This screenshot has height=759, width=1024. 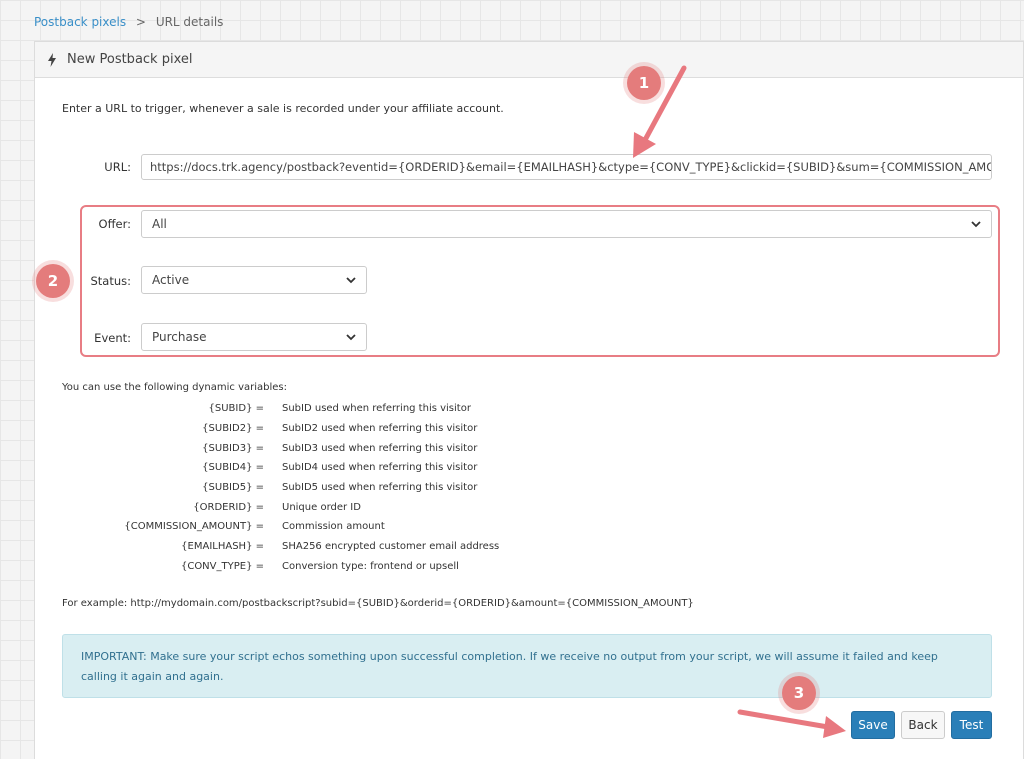 What do you see at coordinates (873, 725) in the screenshot?
I see `save-button: Save` at bounding box center [873, 725].